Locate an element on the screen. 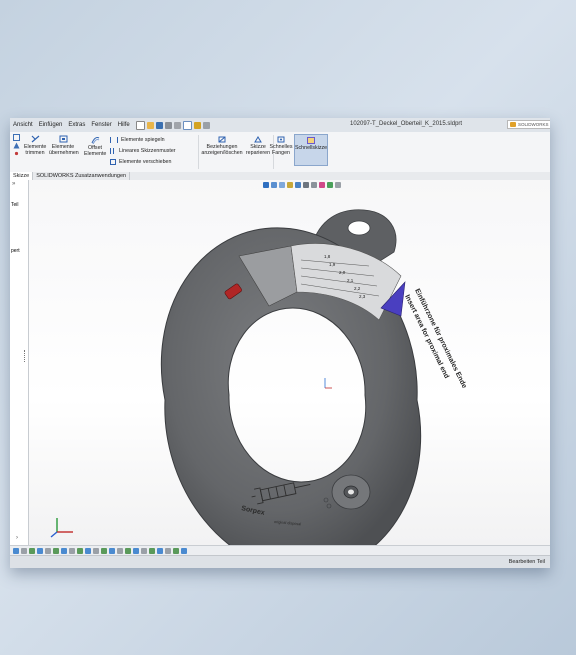  quick-snaps-icon is located at coordinates (281, 139).